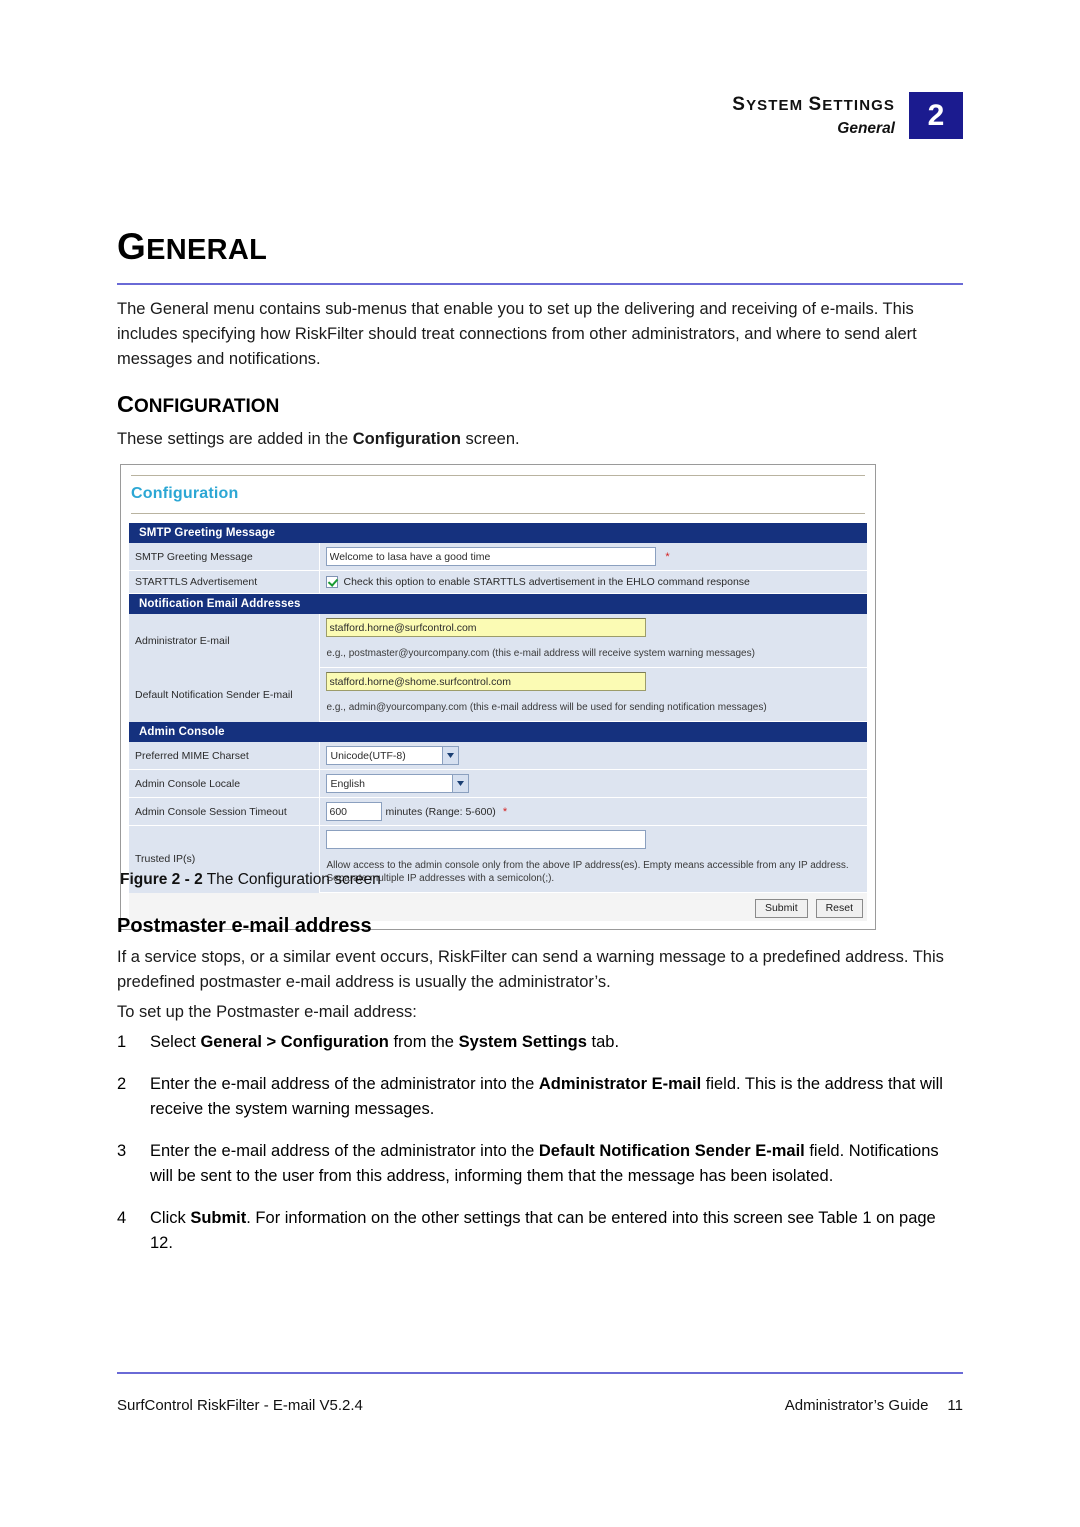 The width and height of the screenshot is (1080, 1527). I want to click on reset-button: Reset, so click(839, 908).